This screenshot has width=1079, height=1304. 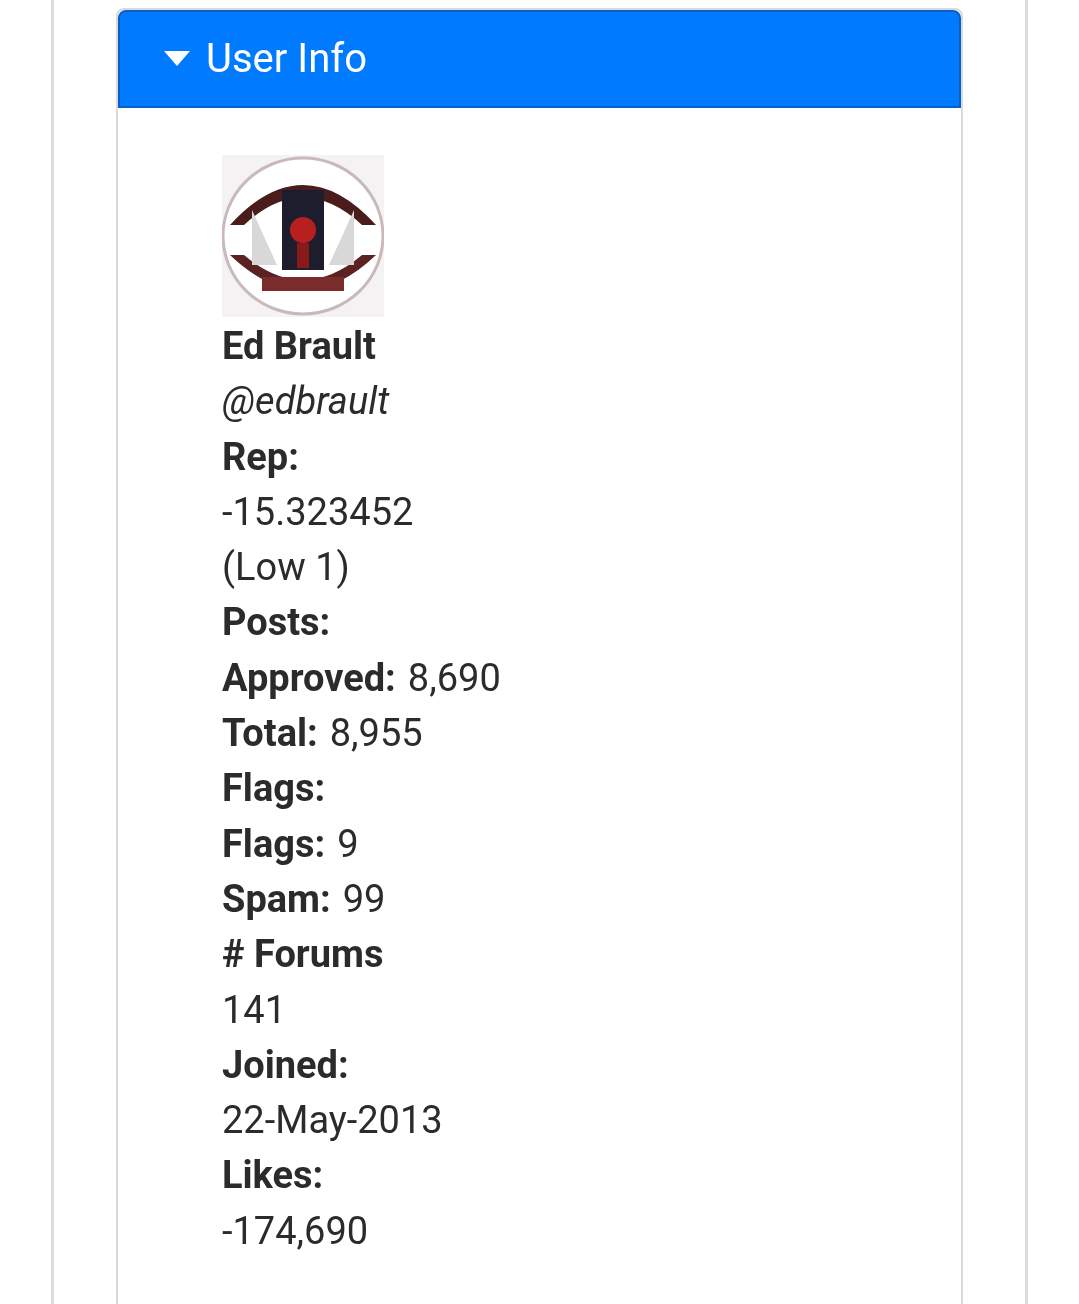 What do you see at coordinates (255, 1010) in the screenshot?
I see `field-value: 141` at bounding box center [255, 1010].